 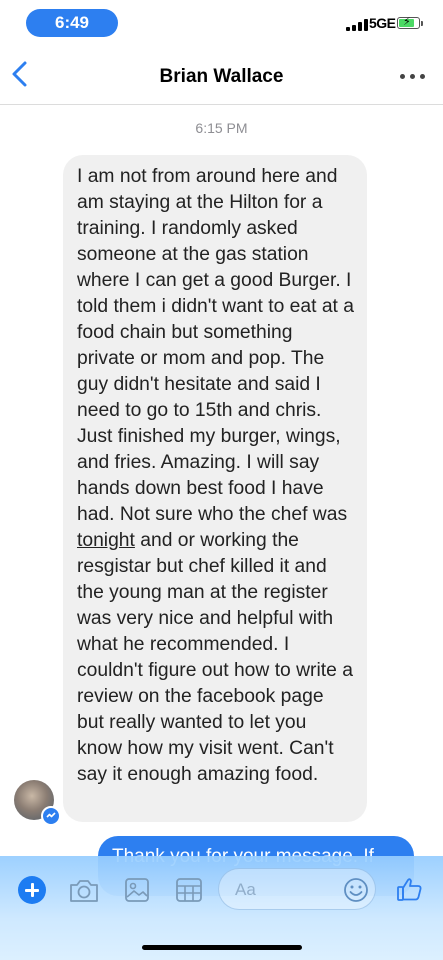 What do you see at coordinates (221, 77) in the screenshot?
I see `contact-name: Brian Wallace` at bounding box center [221, 77].